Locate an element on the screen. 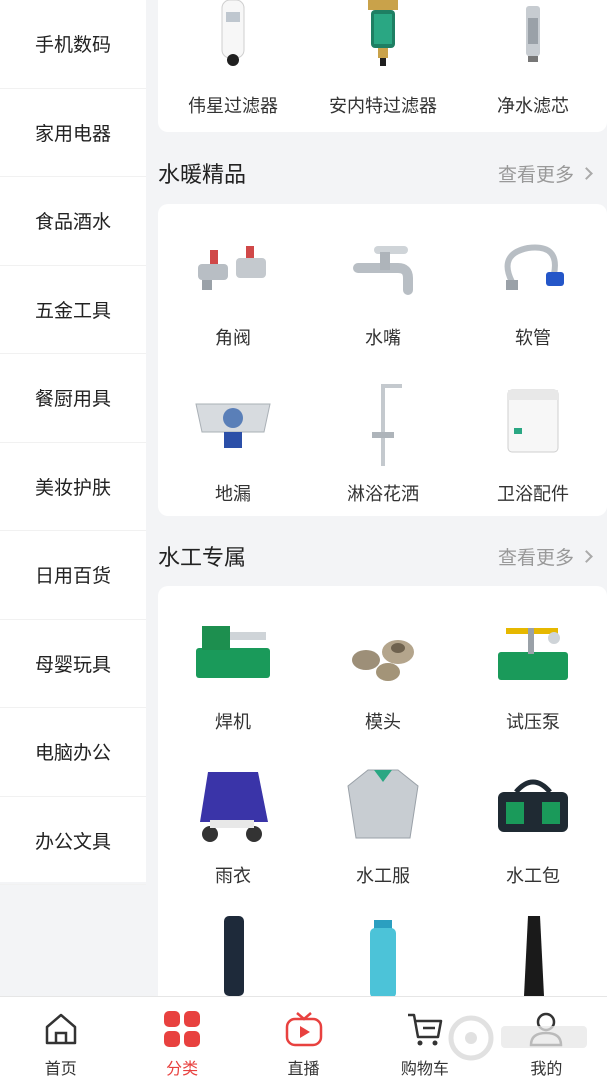  tab-mine: 我的 is located at coordinates (546, 1038).